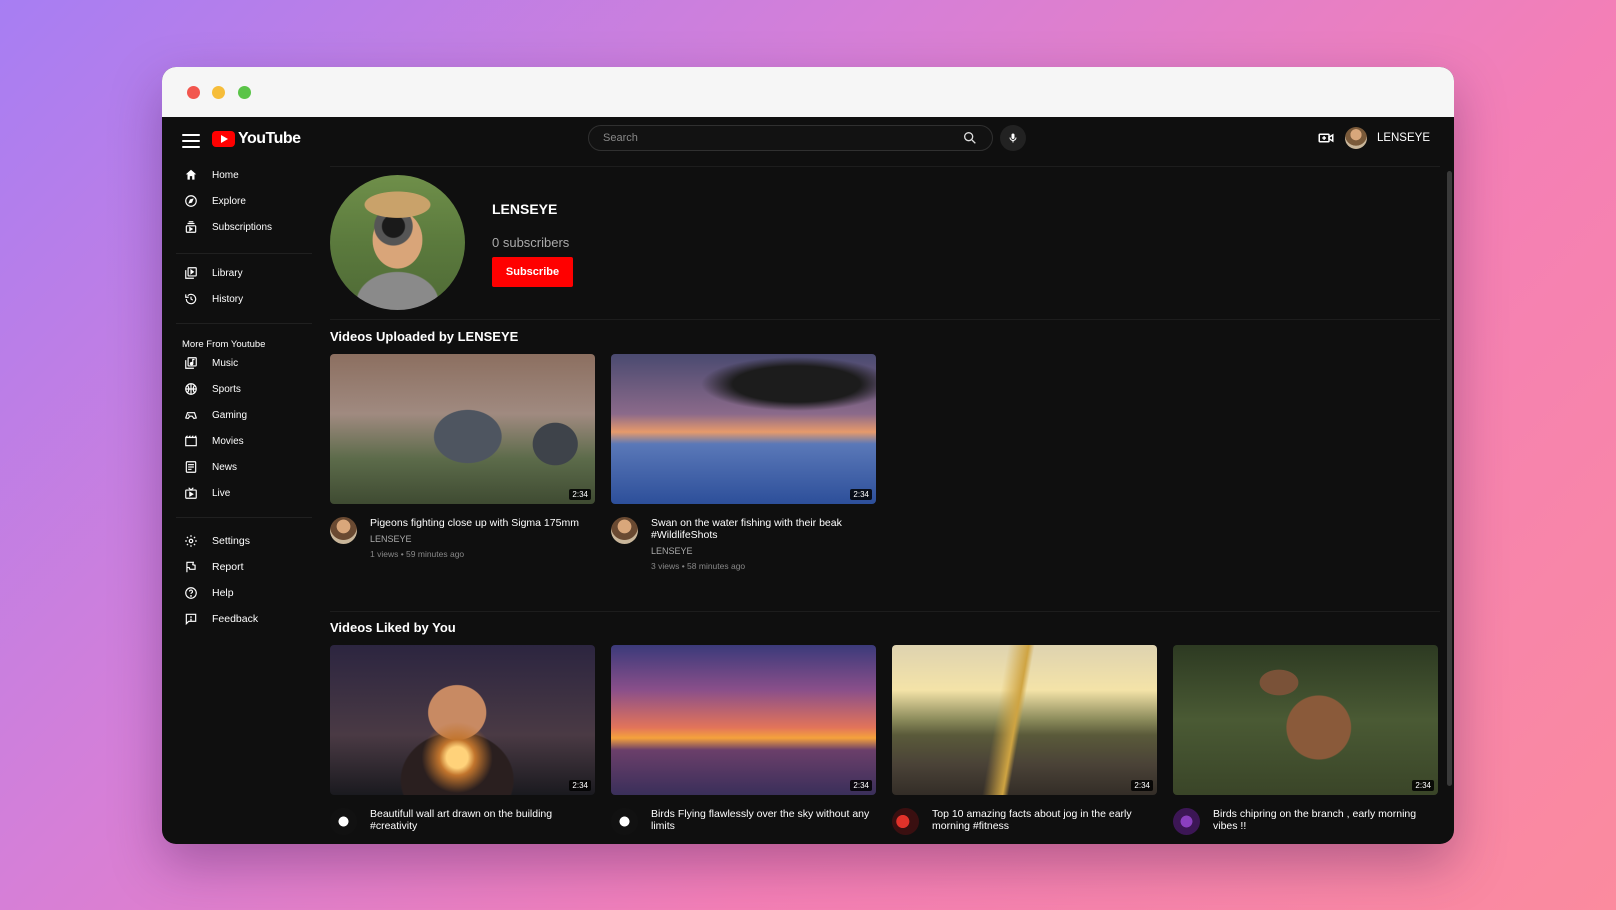 Image resolution: width=1616 pixels, height=910 pixels. I want to click on youtube-logo: YouTube, so click(256, 139).